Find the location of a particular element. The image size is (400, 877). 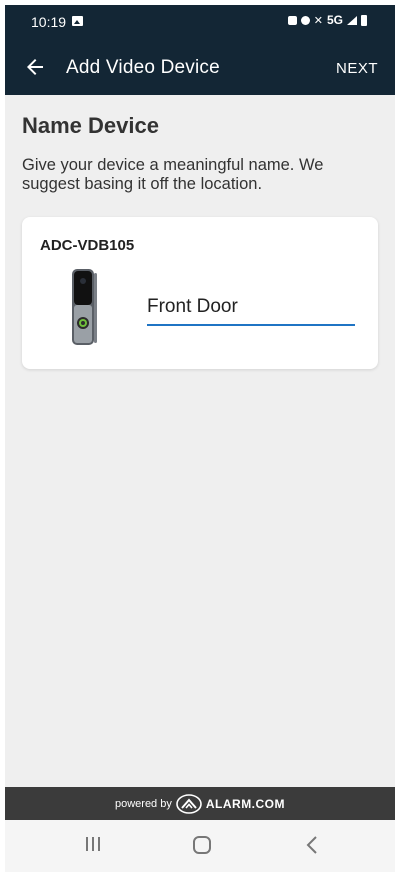

app-bar: Add Video Device NEXT is located at coordinates (200, 67).